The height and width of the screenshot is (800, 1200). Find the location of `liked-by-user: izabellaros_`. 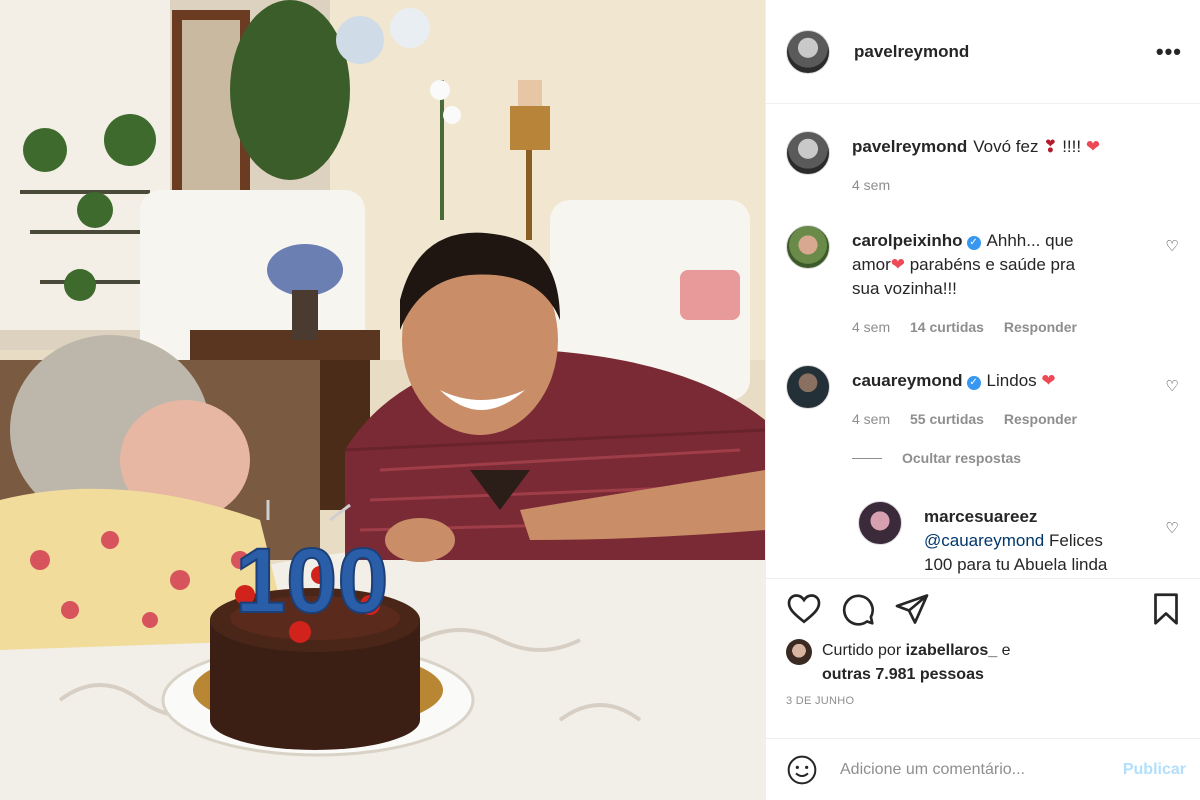

liked-by-user: izabellaros_ is located at coordinates (952, 650).